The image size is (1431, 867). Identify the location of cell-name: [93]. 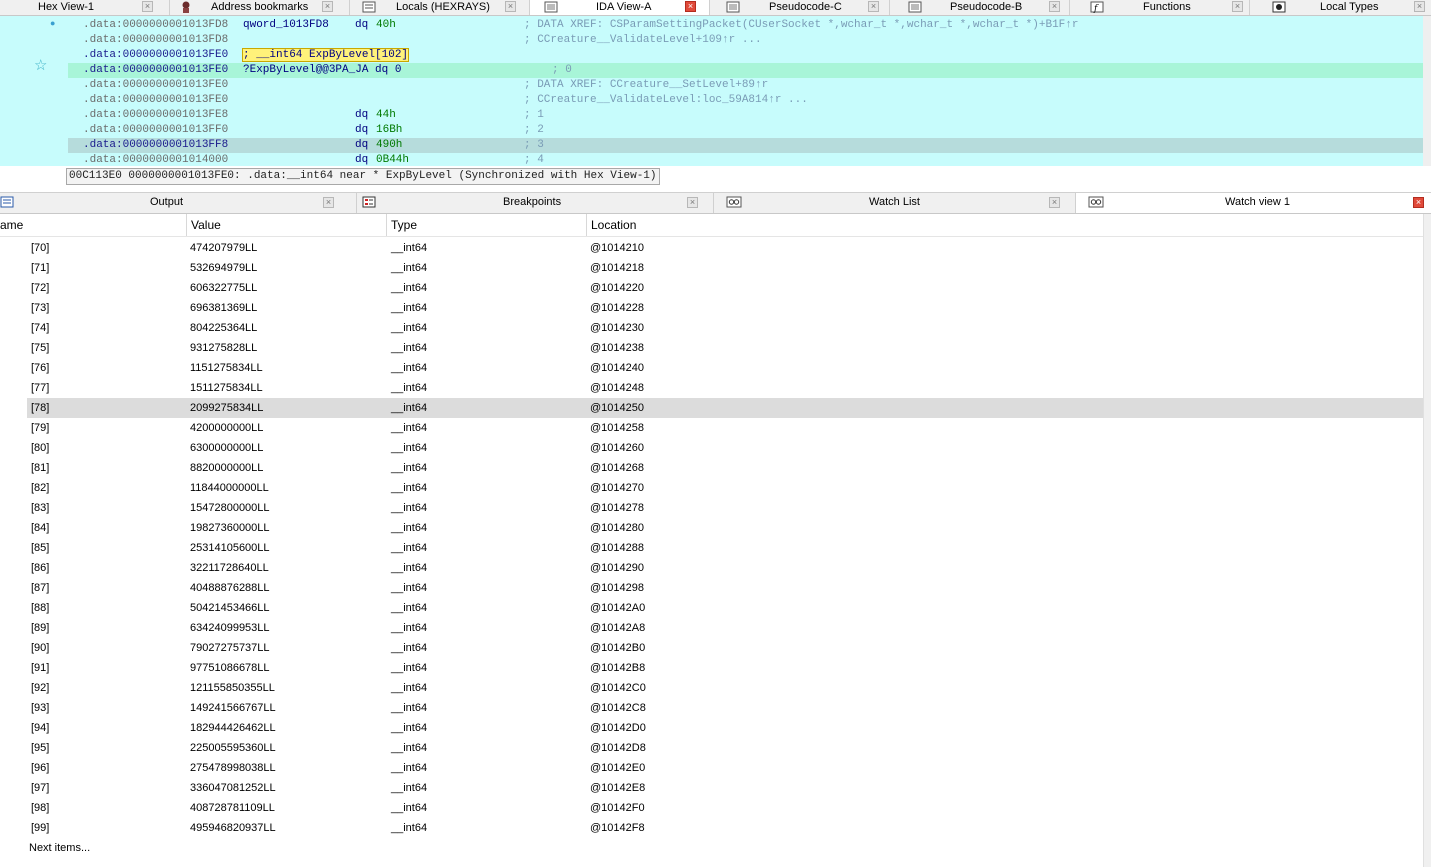
(40, 708).